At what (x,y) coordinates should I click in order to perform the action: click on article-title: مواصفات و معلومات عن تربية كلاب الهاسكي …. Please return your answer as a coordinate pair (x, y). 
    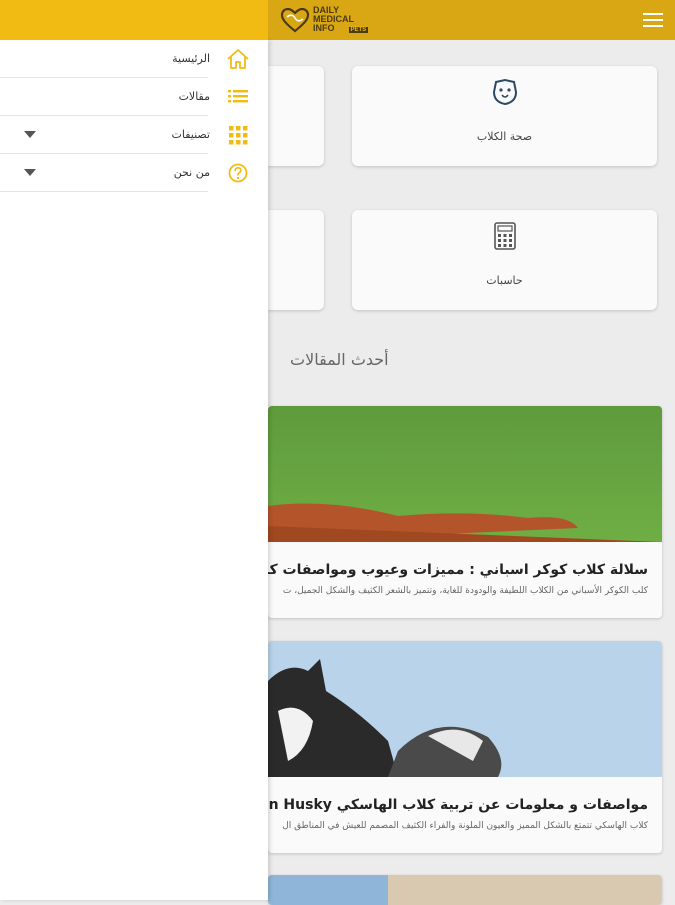
    Looking at the image, I should click on (458, 805).